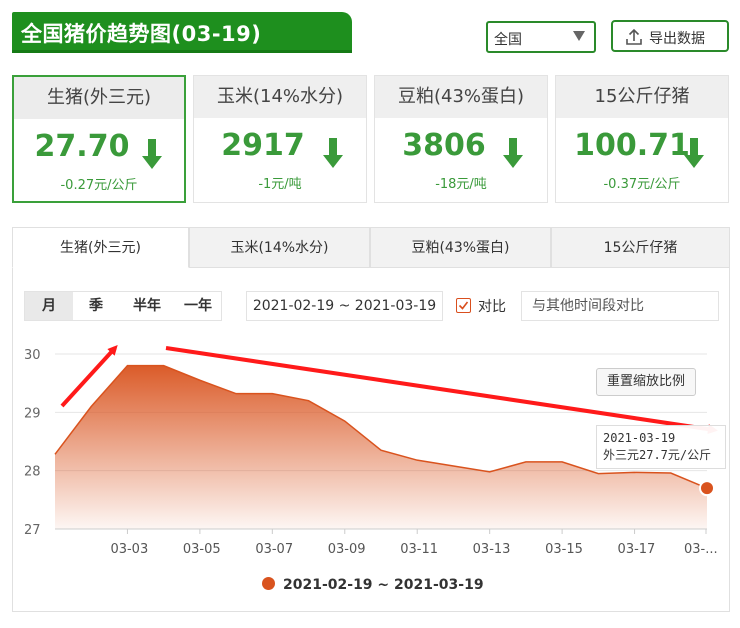 This screenshot has width=740, height=628. Describe the element at coordinates (32, 530) in the screenshot. I see `y-tick-label: 27` at that location.